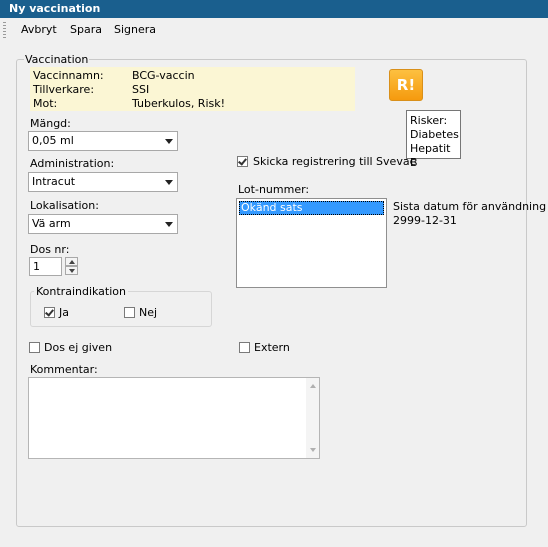  I want to click on toolbar-grip, so click(4, 31).